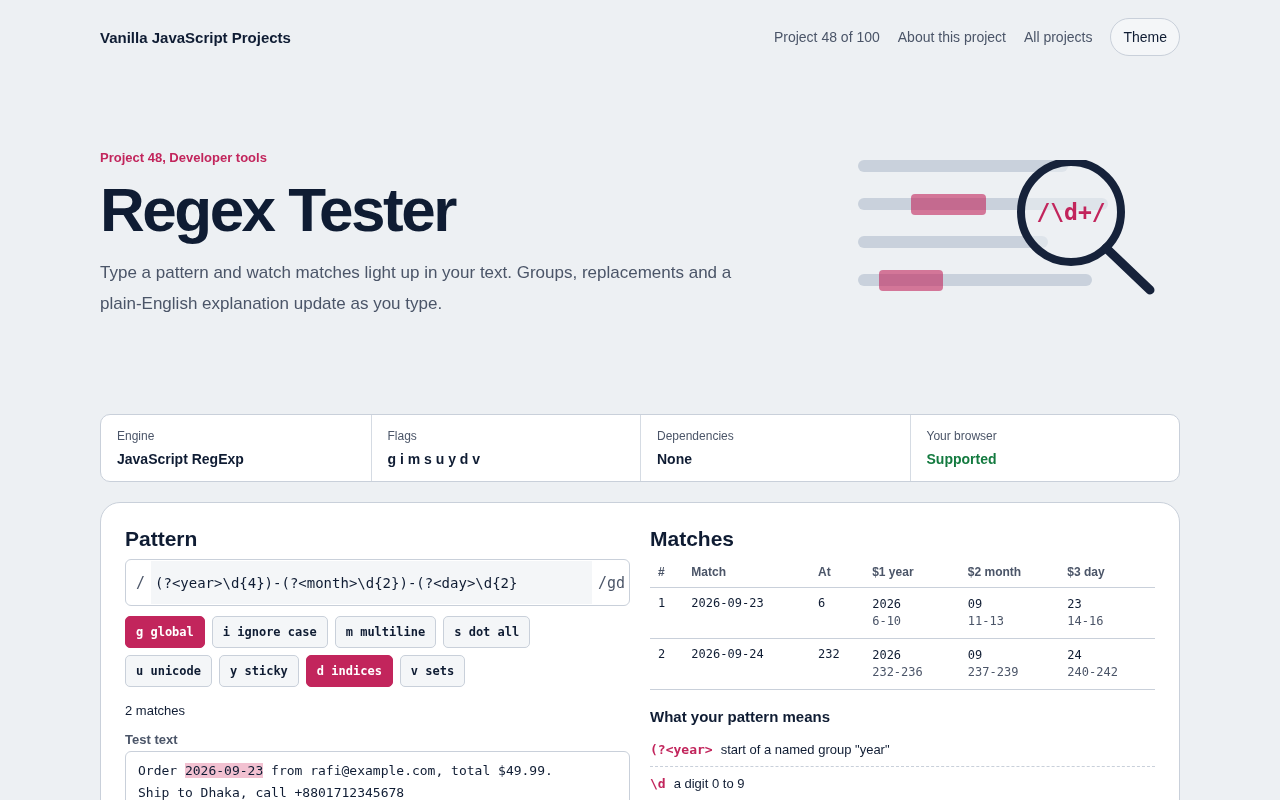 This screenshot has width=1280, height=800. Describe the element at coordinates (1145, 37) in the screenshot. I see `theme-button: Theme` at that location.